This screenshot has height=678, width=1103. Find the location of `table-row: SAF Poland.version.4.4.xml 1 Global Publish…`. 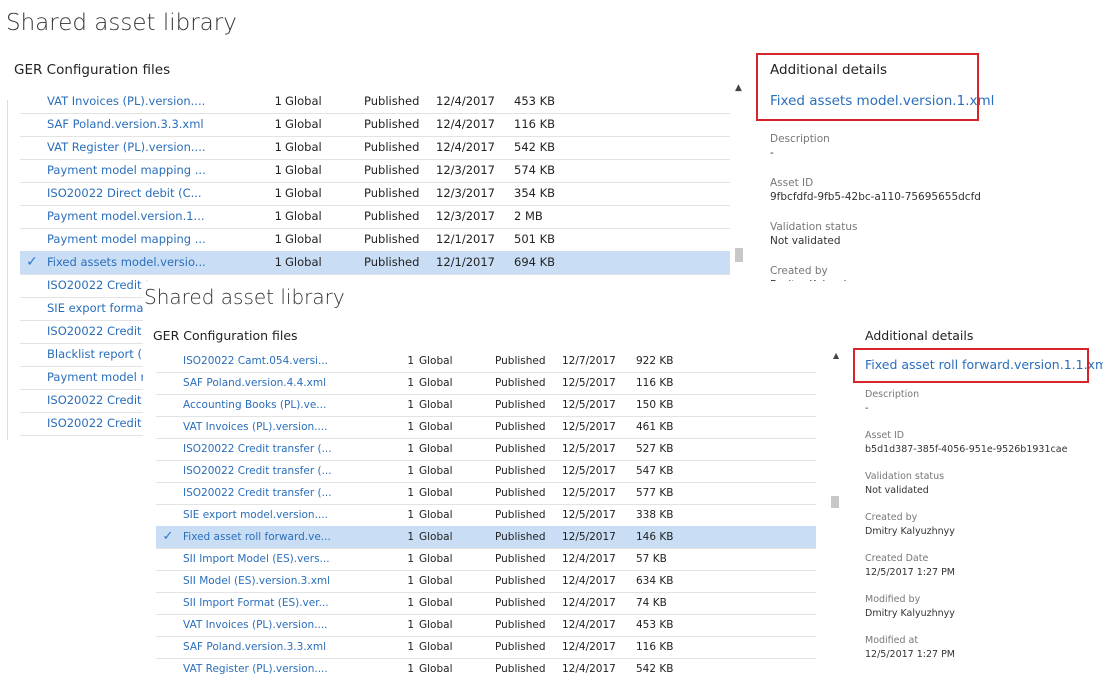

table-row: SAF Poland.version.4.4.xml 1 Global Publish… is located at coordinates (486, 383).